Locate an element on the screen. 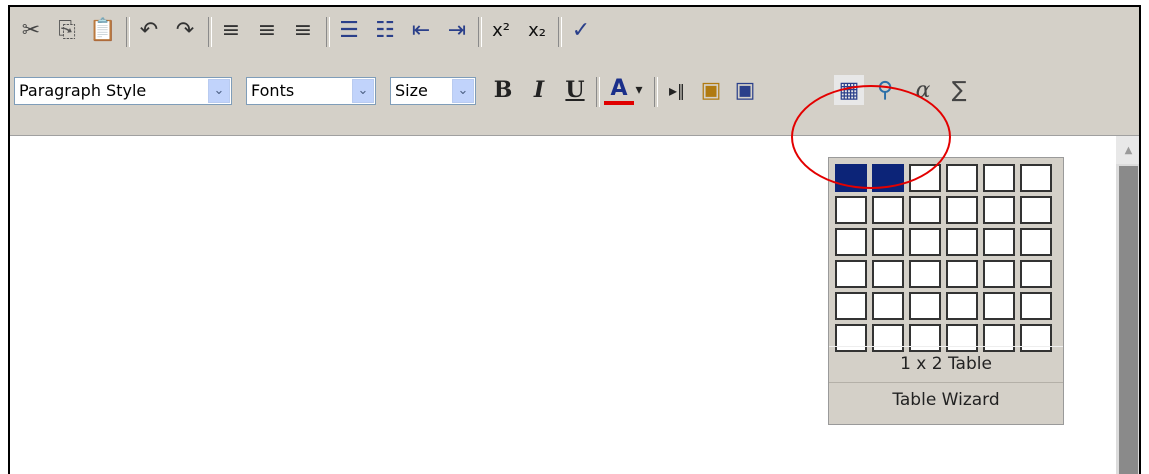 This screenshot has width=1149, height=474. insert-image-icon: ▣ is located at coordinates (711, 90).